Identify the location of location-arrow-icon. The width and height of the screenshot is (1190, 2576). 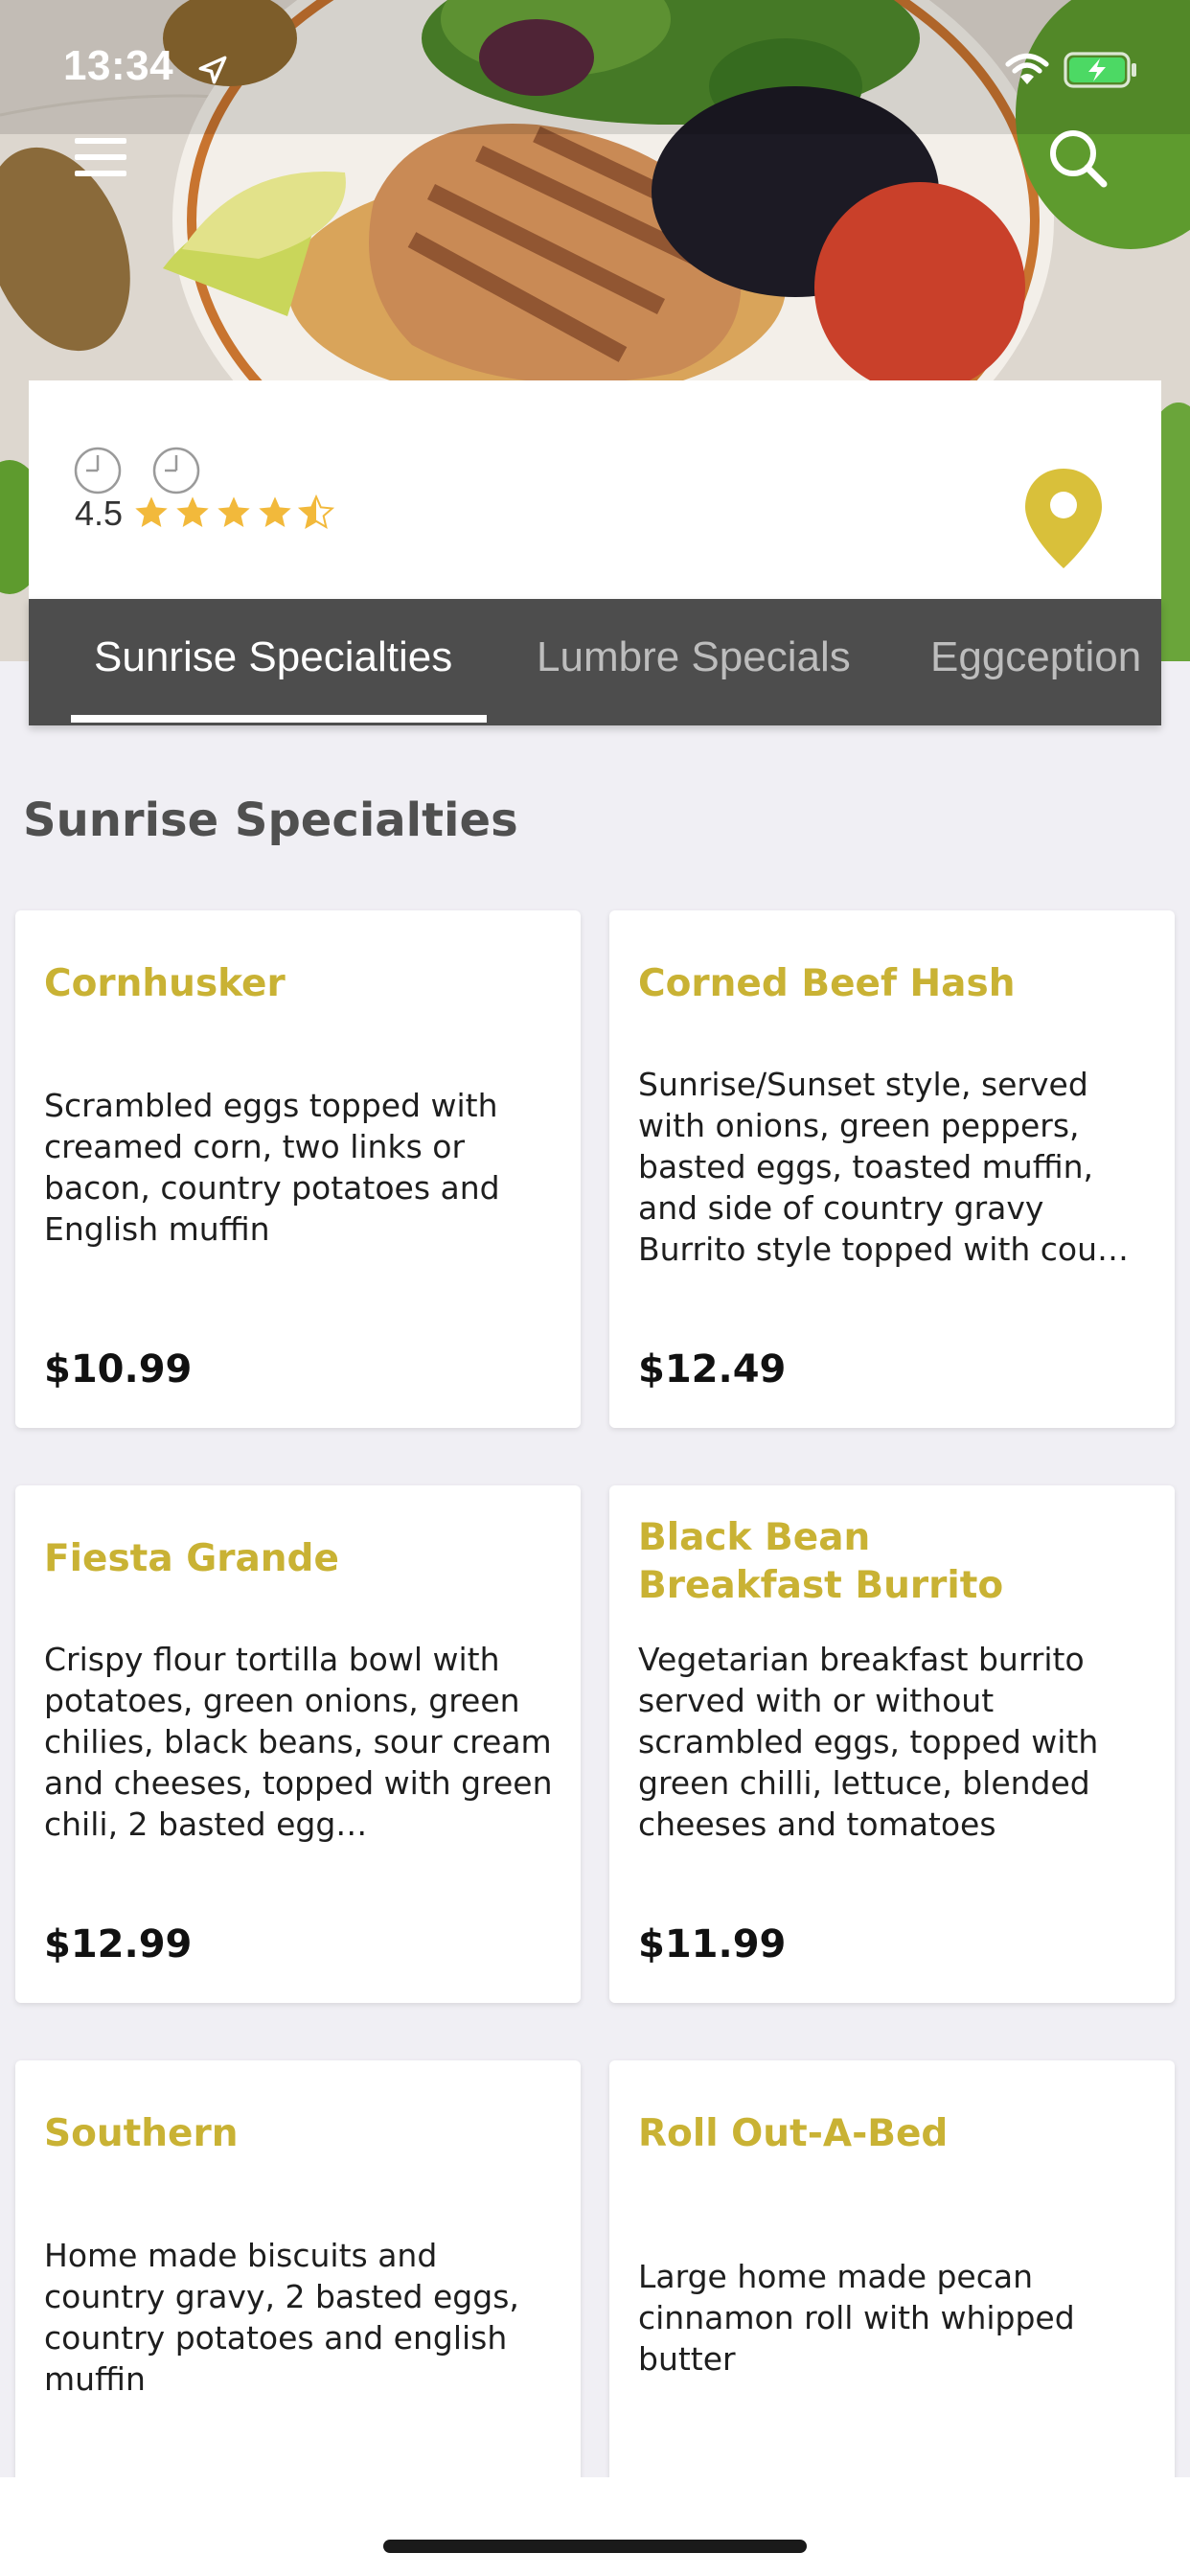
(213, 70).